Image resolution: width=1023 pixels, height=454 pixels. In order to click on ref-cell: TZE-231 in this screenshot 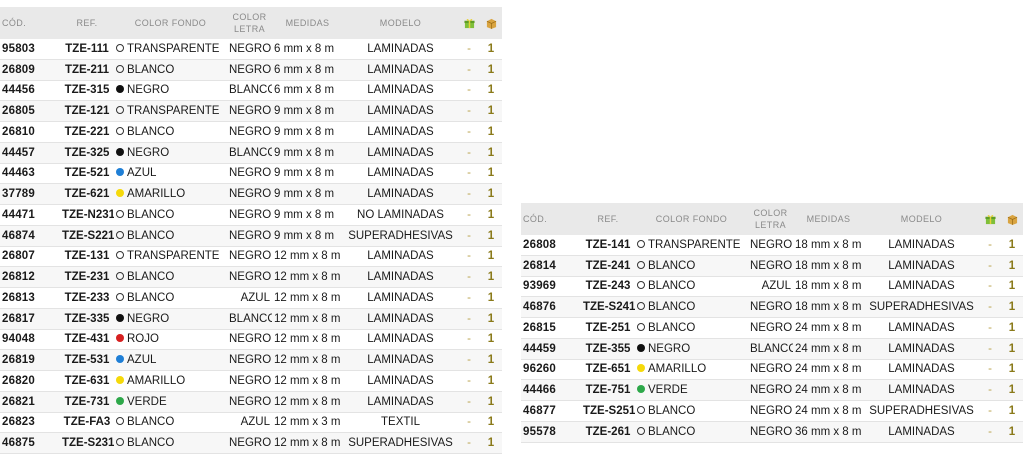, I will do `click(87, 277)`.